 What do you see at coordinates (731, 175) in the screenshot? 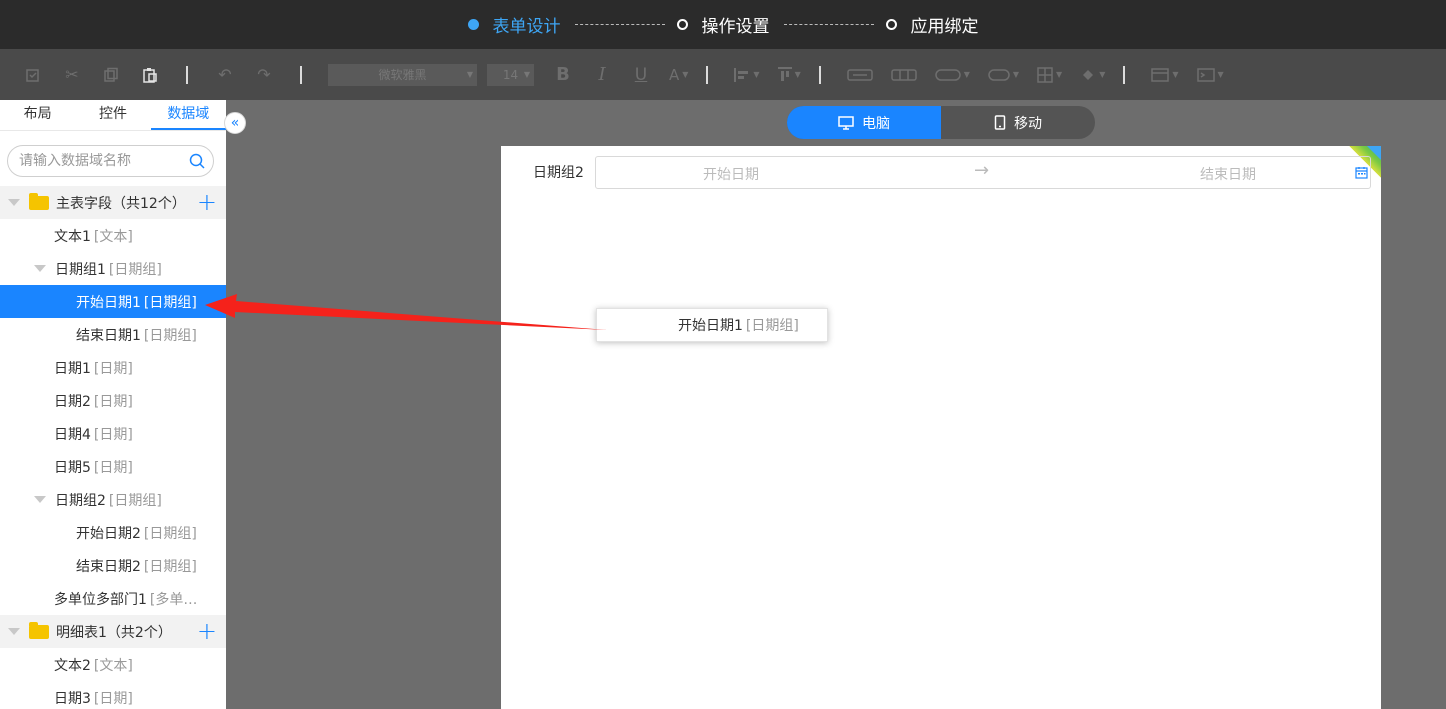
I see `start-date-placeholder: 开始日期` at bounding box center [731, 175].